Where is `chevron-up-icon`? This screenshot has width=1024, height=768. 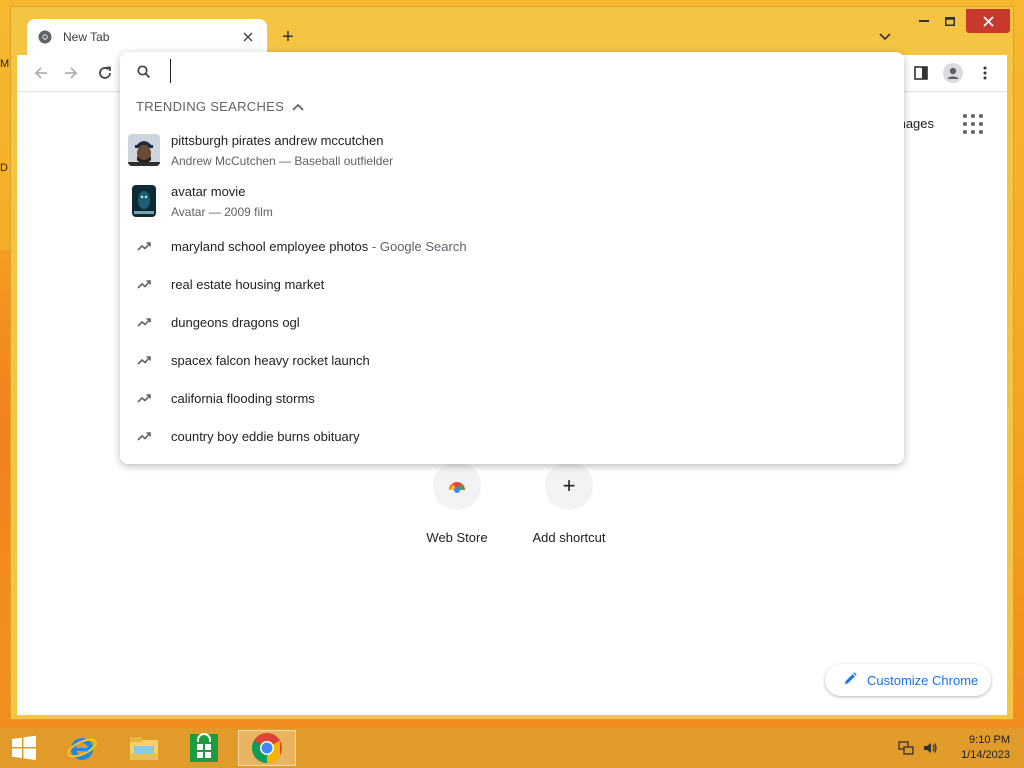
chevron-up-icon is located at coordinates (299, 107).